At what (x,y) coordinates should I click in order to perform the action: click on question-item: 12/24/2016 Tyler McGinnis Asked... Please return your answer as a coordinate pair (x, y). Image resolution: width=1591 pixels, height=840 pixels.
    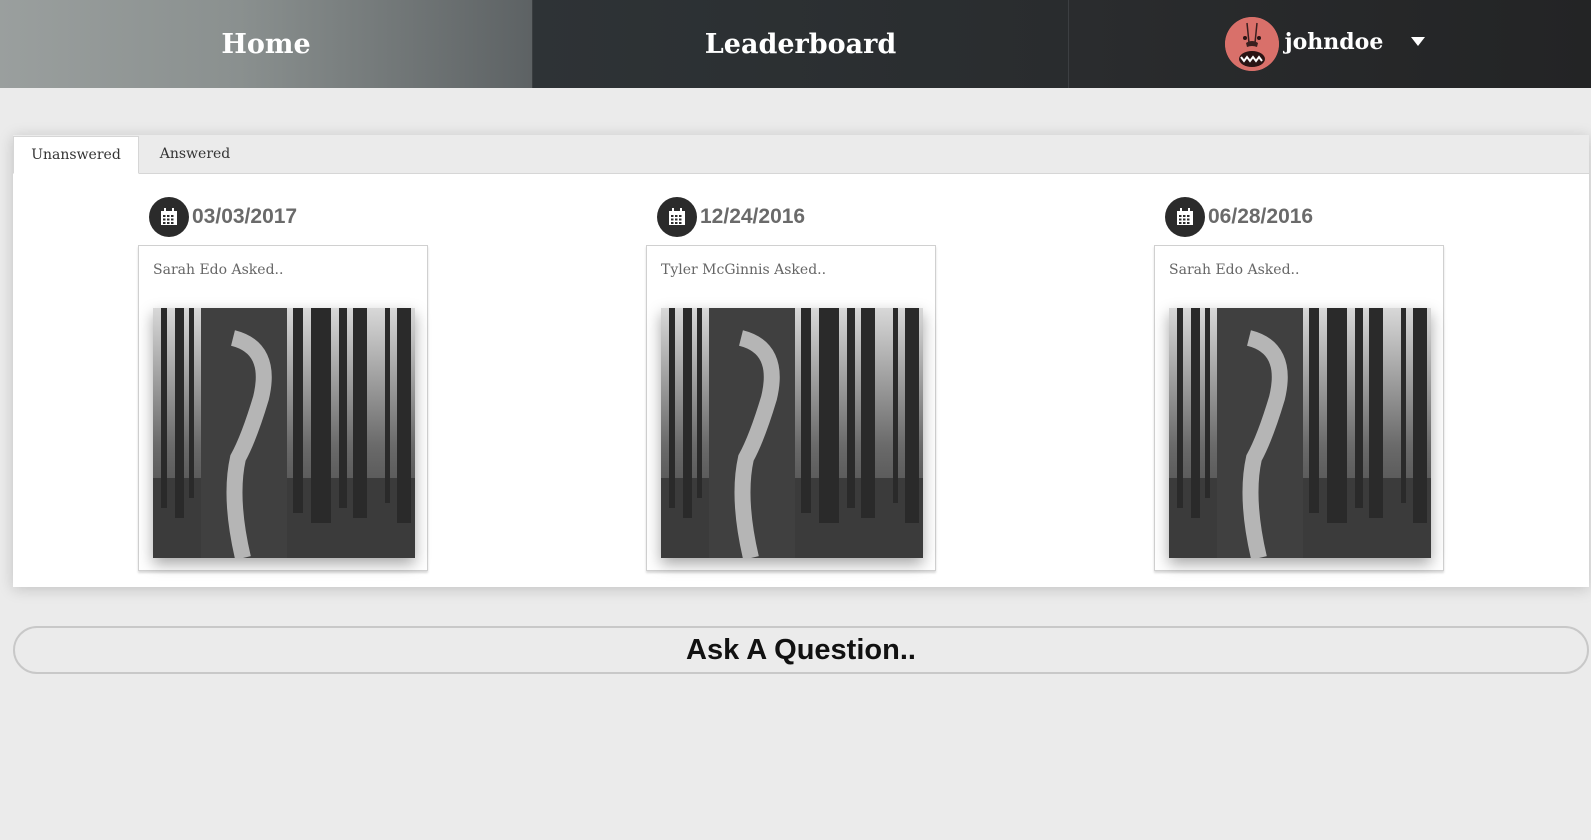
    Looking at the image, I should click on (792, 384).